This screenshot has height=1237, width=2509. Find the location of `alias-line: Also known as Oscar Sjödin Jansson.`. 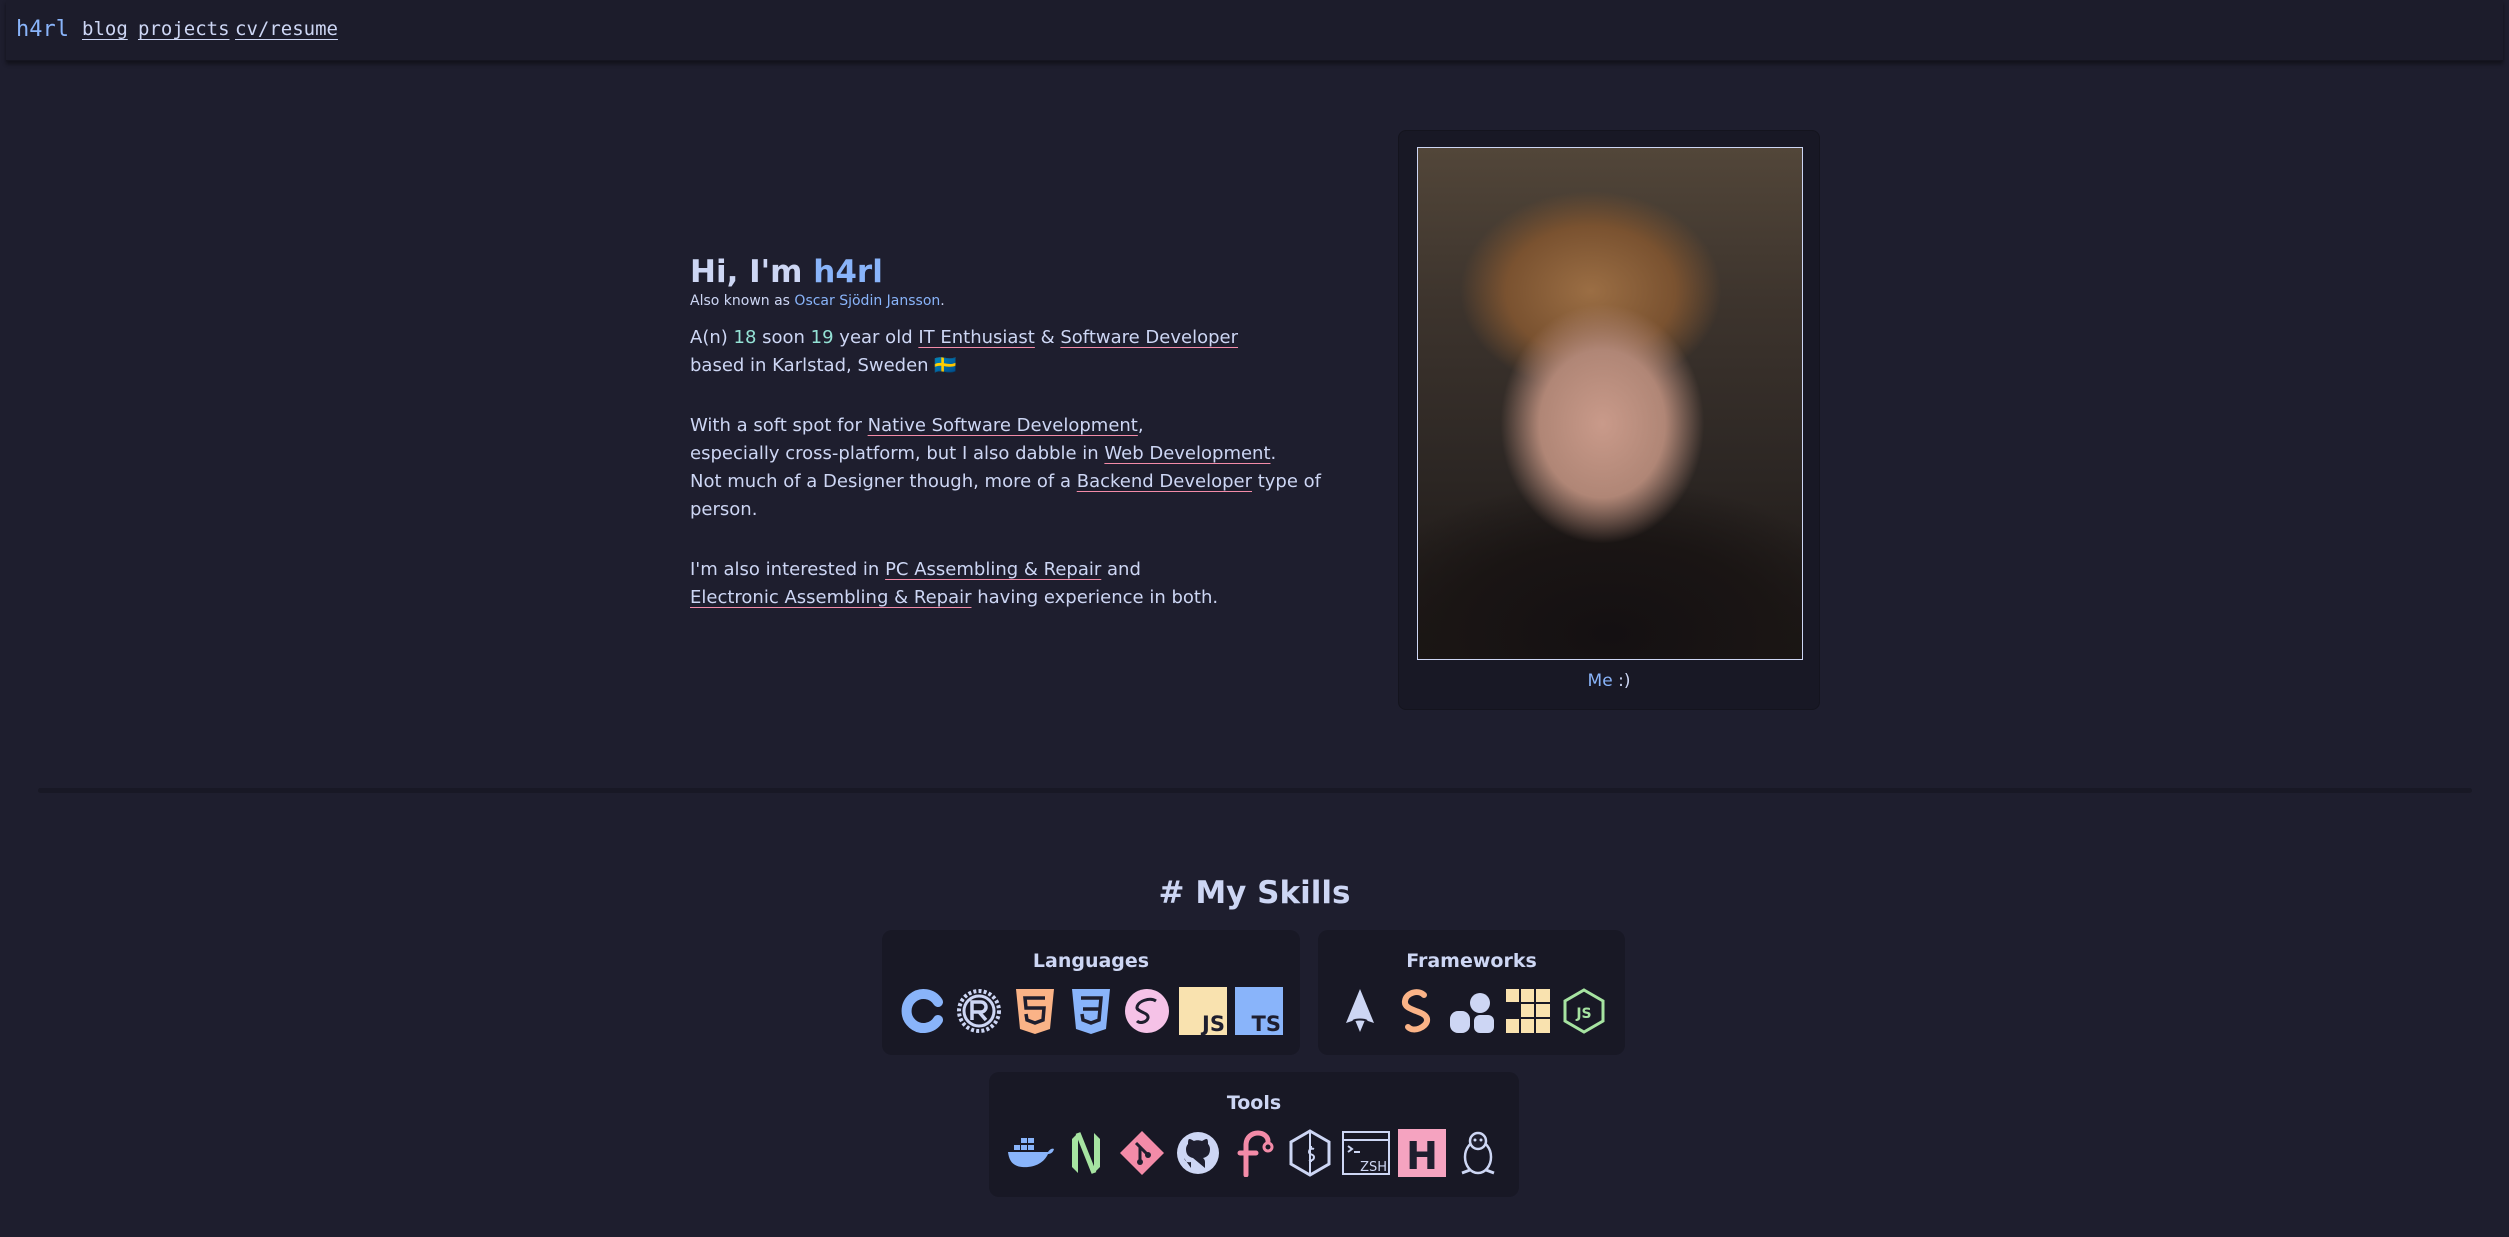

alias-line: Also known as Oscar Sjödin Jansson. is located at coordinates (817, 301).